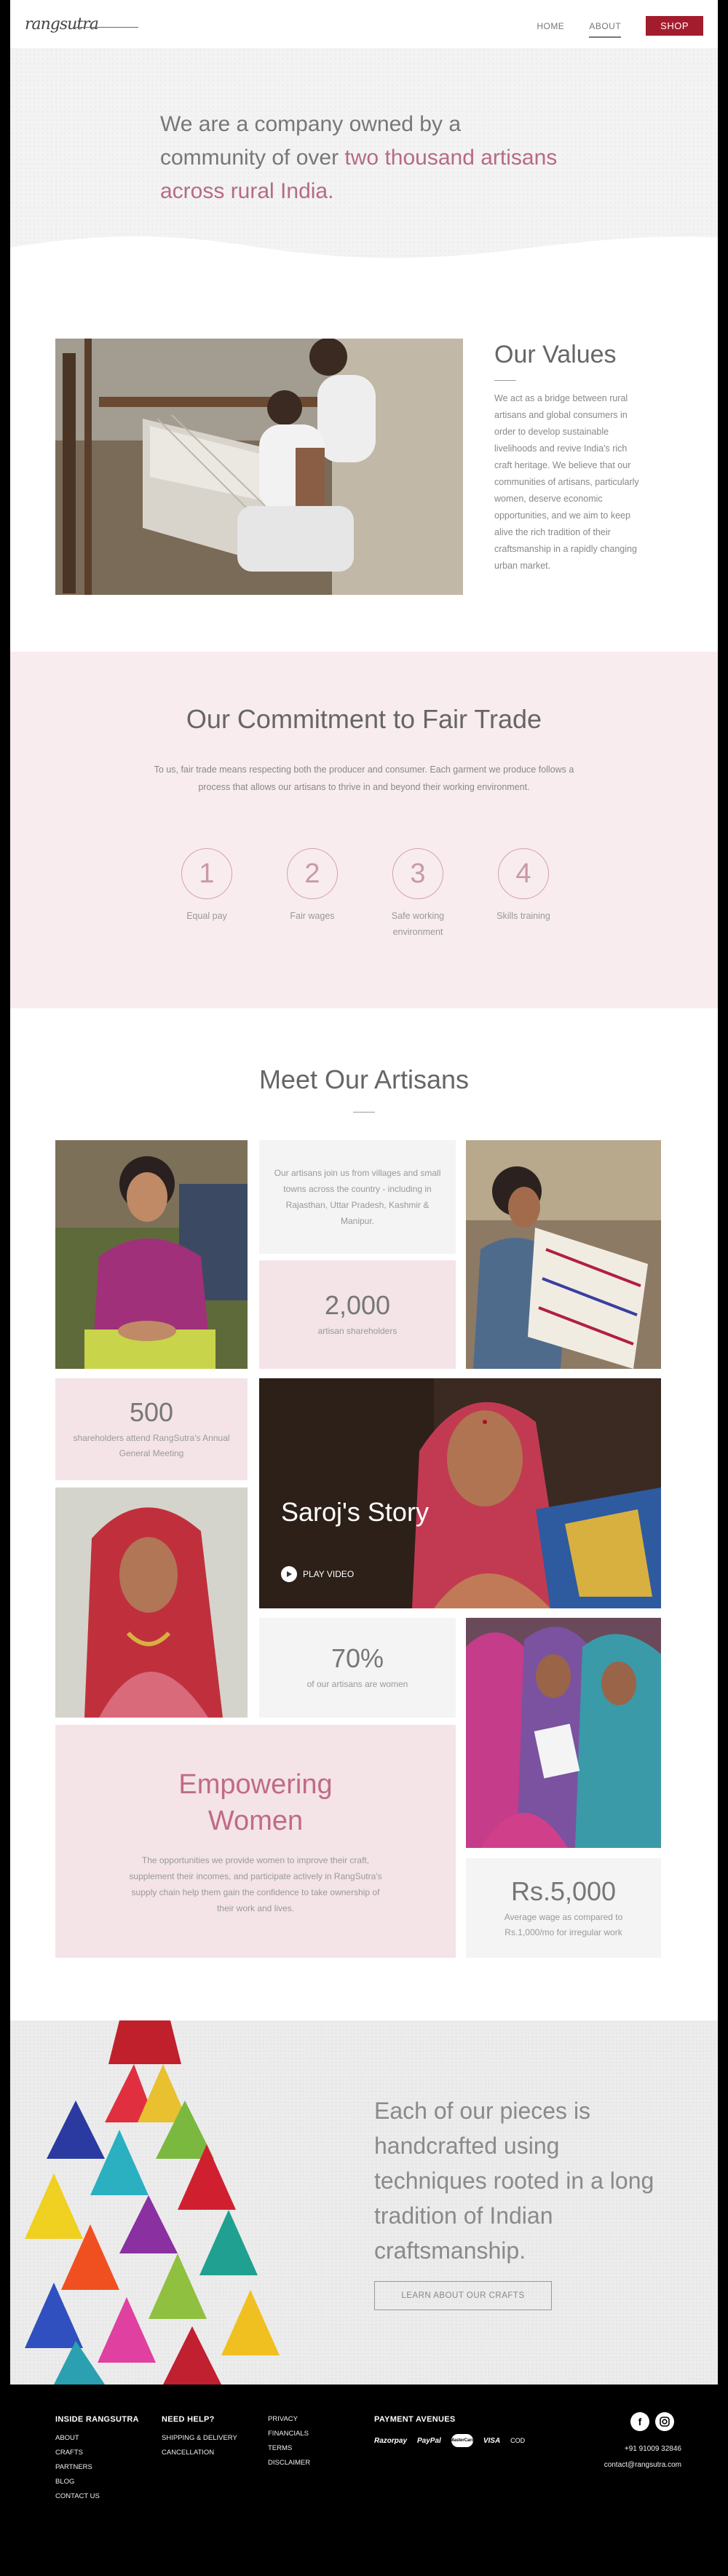 Image resolution: width=728 pixels, height=2576 pixels. What do you see at coordinates (199, 2453) in the screenshot?
I see `footer-link-cancellation: CANCELLATION` at bounding box center [199, 2453].